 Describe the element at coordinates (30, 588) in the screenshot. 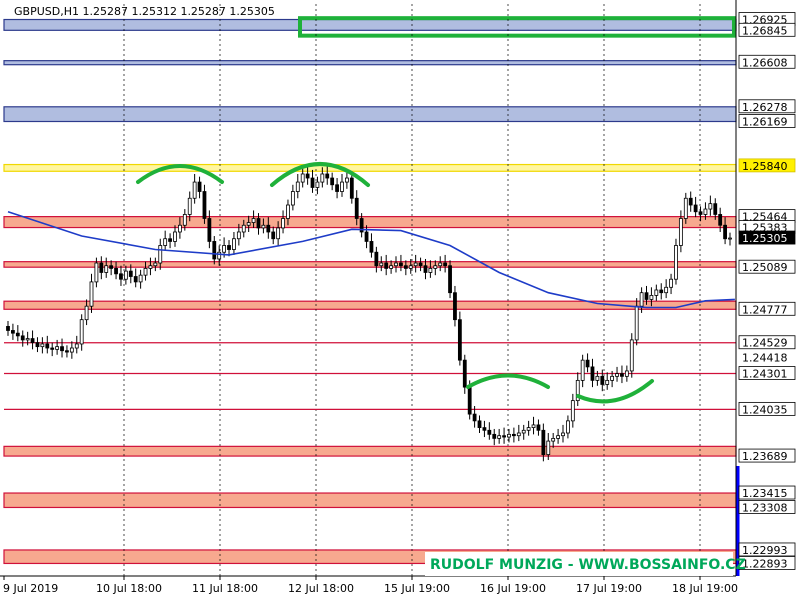

I see `x-label-0: 9 Jul 2019` at that location.